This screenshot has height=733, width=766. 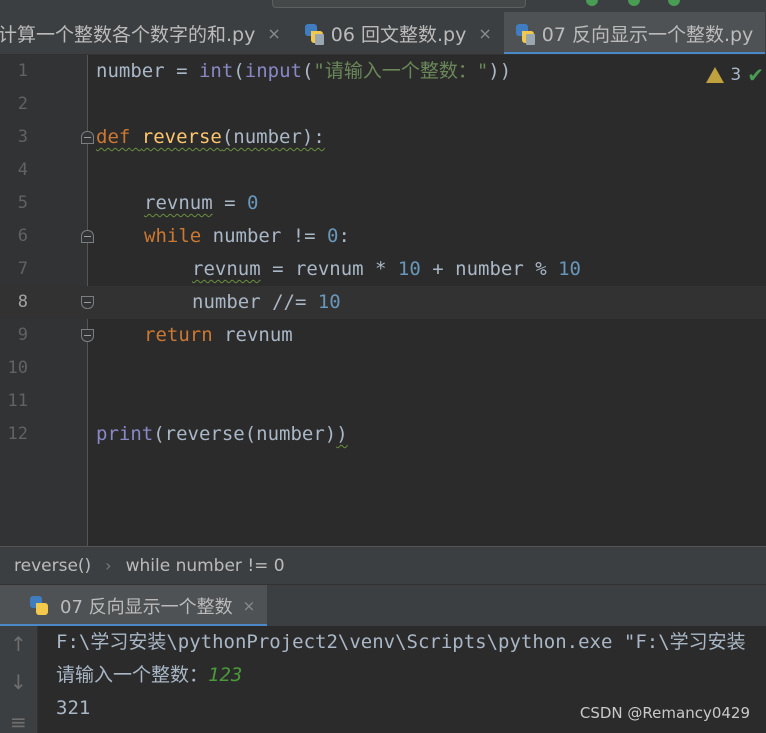 I want to click on breadcrumb-item-function: reverse(), so click(x=52, y=566).